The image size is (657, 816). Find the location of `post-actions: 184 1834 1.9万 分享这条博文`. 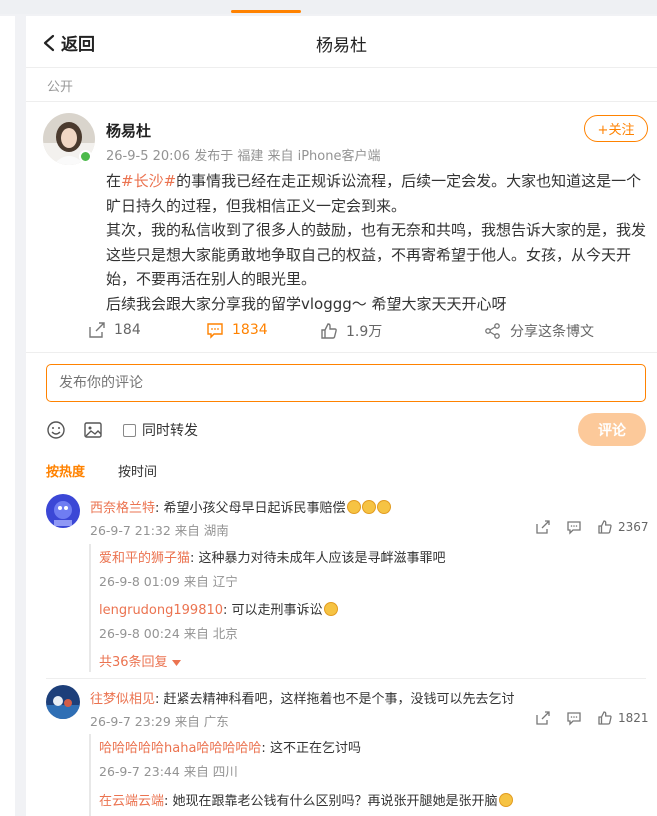

post-actions: 184 1834 1.9万 分享这条博文 is located at coordinates (368, 333).